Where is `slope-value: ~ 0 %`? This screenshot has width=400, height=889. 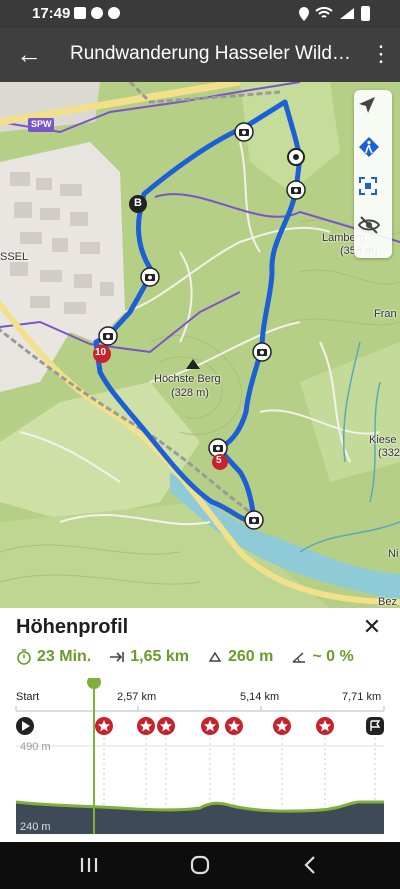 slope-value: ~ 0 % is located at coordinates (333, 656).